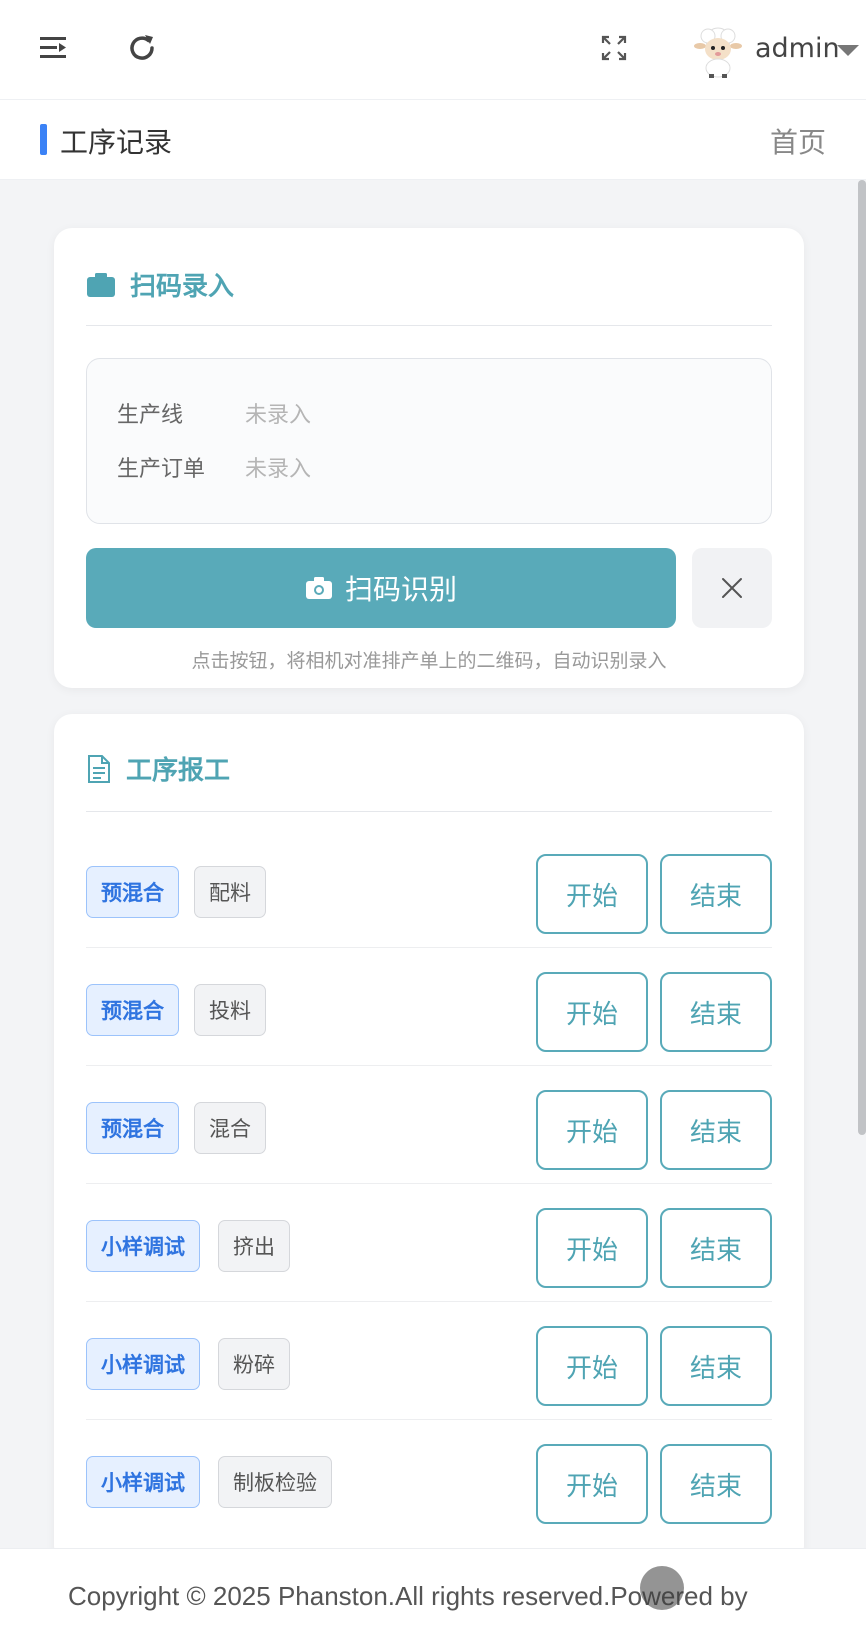 Image resolution: width=866 pixels, height=1640 pixels. I want to click on info-row-production-order: 生产订单 未录入, so click(214, 467).